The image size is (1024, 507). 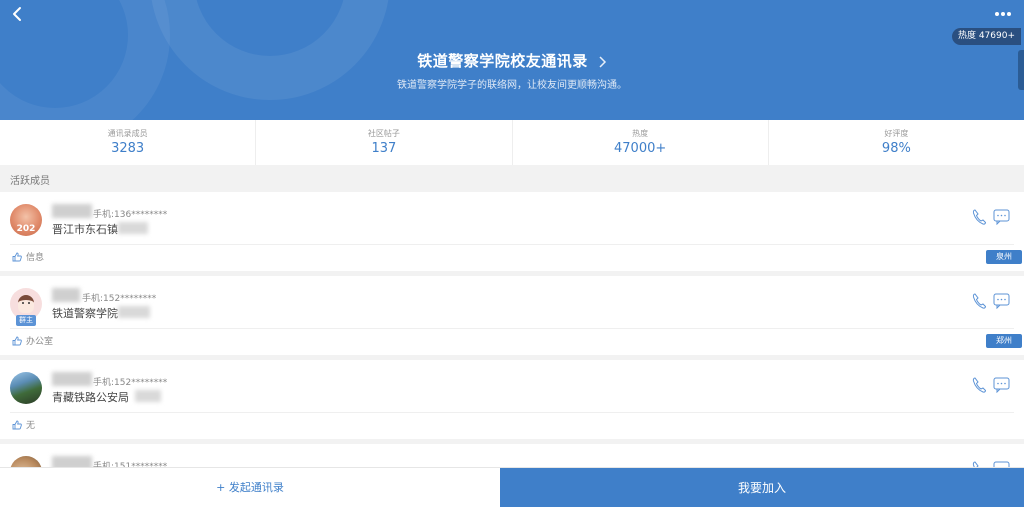 I want to click on member-card: 手机:151********, so click(x=512, y=455).